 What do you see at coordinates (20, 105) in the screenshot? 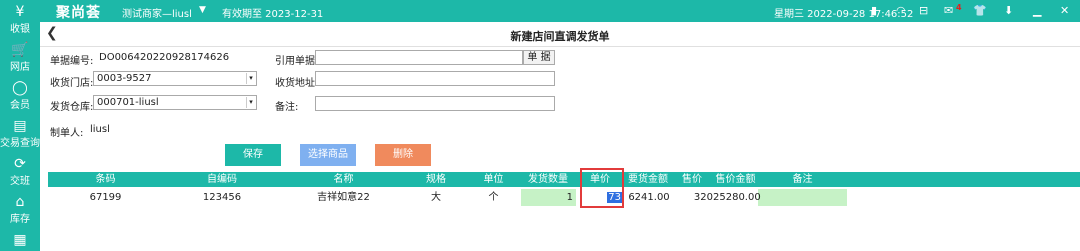
I see `sidebar-item-label: 会员` at bounding box center [20, 105].